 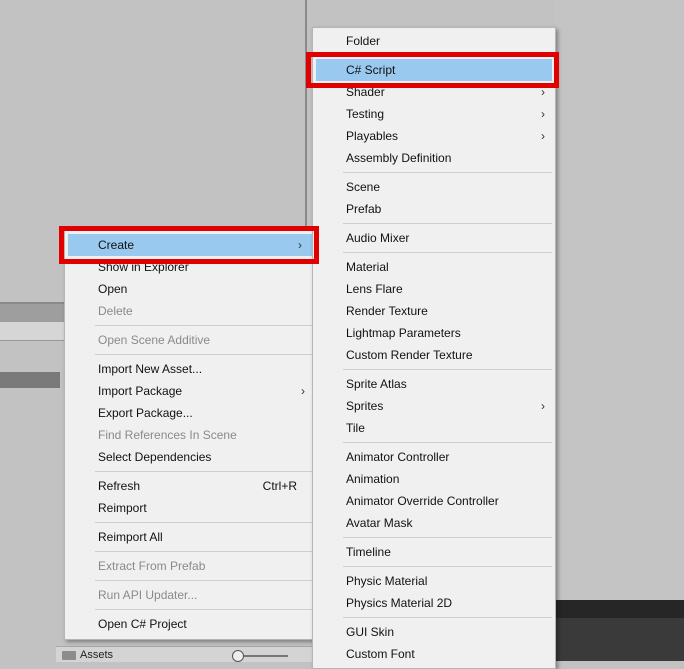 What do you see at coordinates (190, 289) in the screenshot?
I see `menu-item-open: Open` at bounding box center [190, 289].